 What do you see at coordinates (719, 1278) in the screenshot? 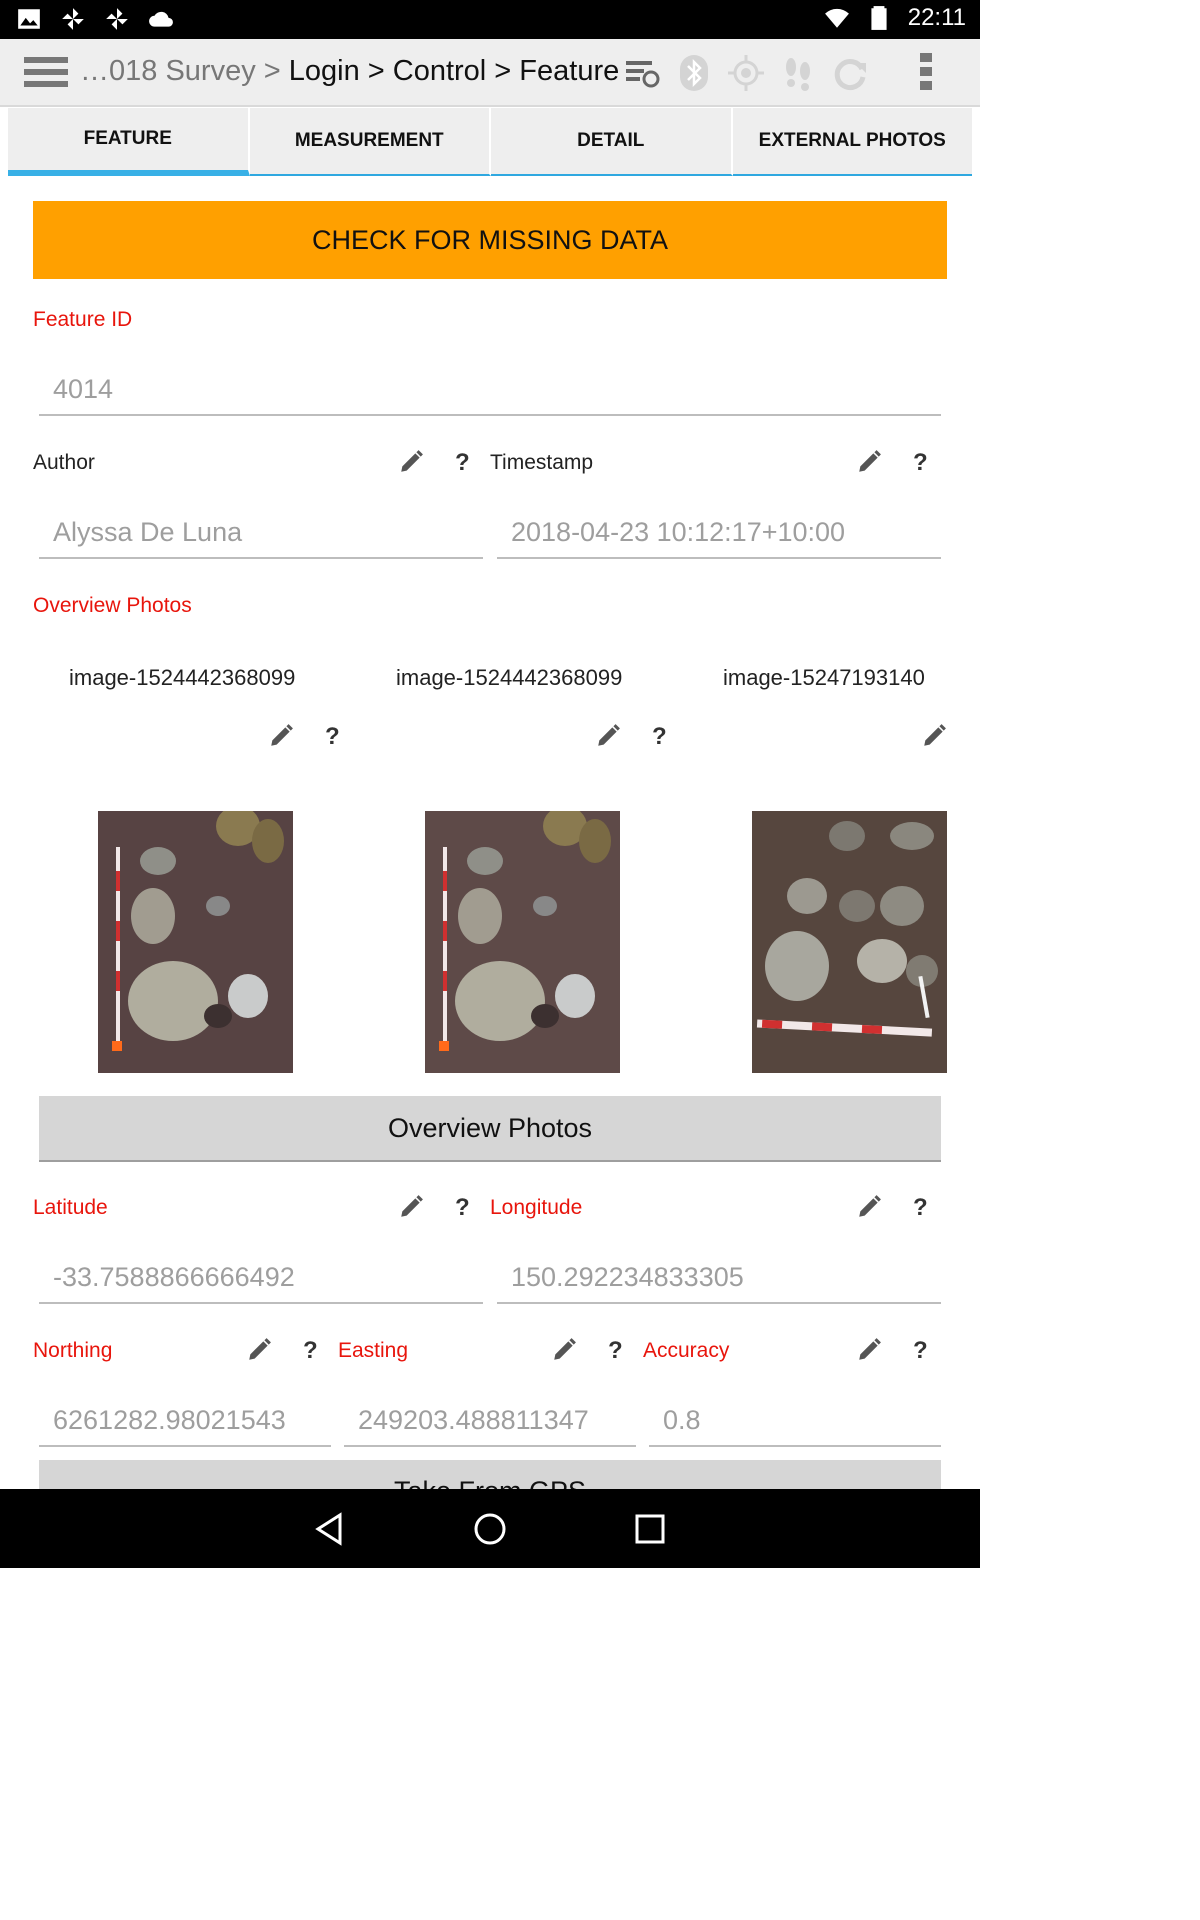
I see `longitude-field: 150.292234833305` at bounding box center [719, 1278].